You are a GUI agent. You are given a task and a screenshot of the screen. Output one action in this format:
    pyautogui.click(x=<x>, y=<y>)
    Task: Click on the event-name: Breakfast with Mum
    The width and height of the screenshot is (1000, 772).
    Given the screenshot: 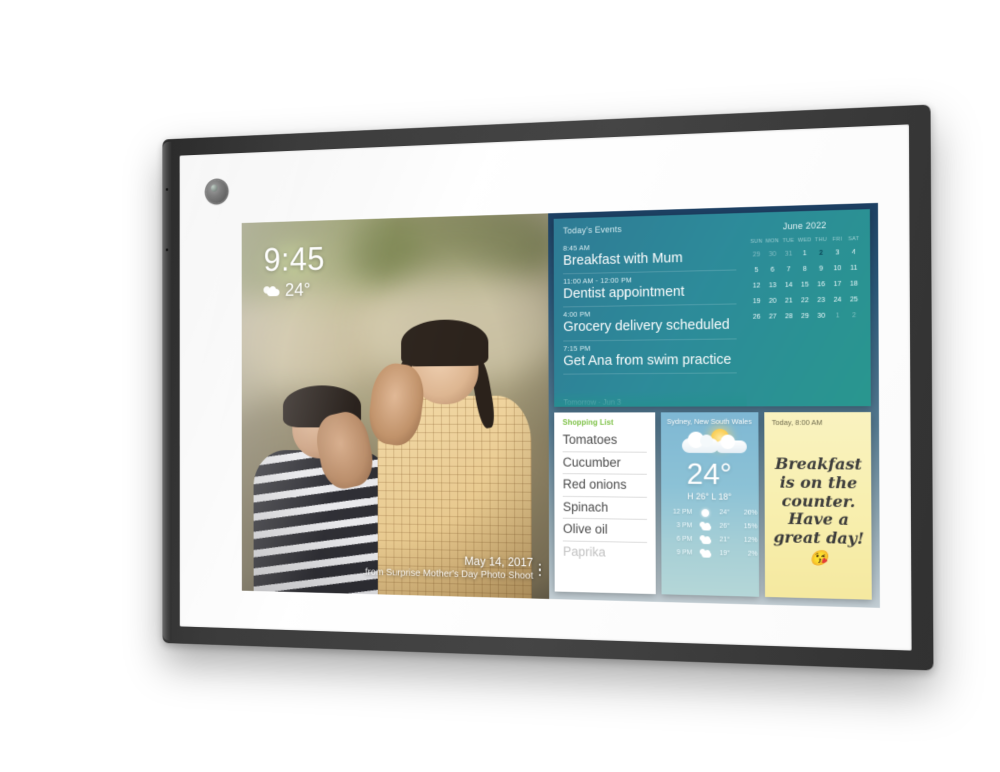 What is the action you would take?
    pyautogui.click(x=623, y=259)
    